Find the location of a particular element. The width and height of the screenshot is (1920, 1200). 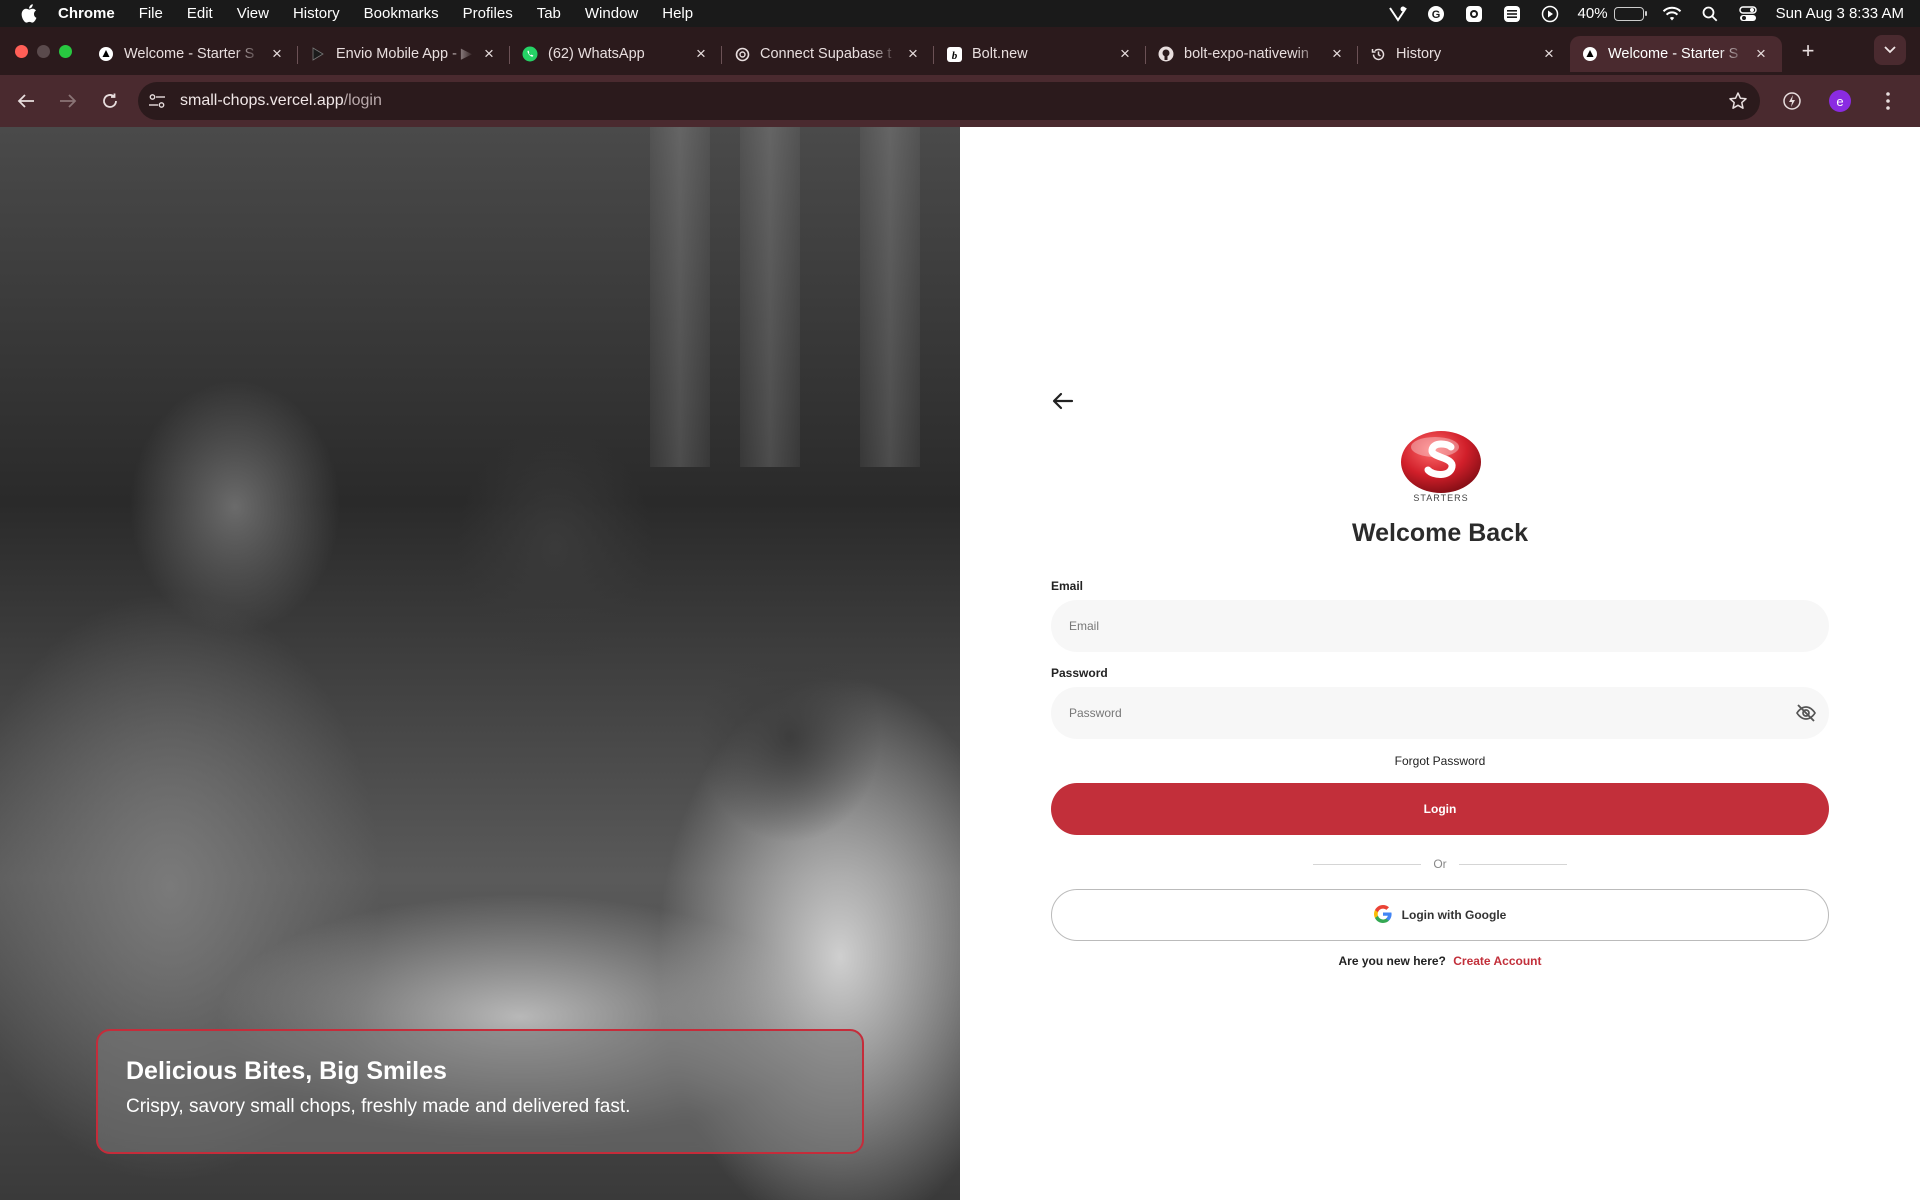

url-host: small-chops.vercel.app is located at coordinates (262, 100).